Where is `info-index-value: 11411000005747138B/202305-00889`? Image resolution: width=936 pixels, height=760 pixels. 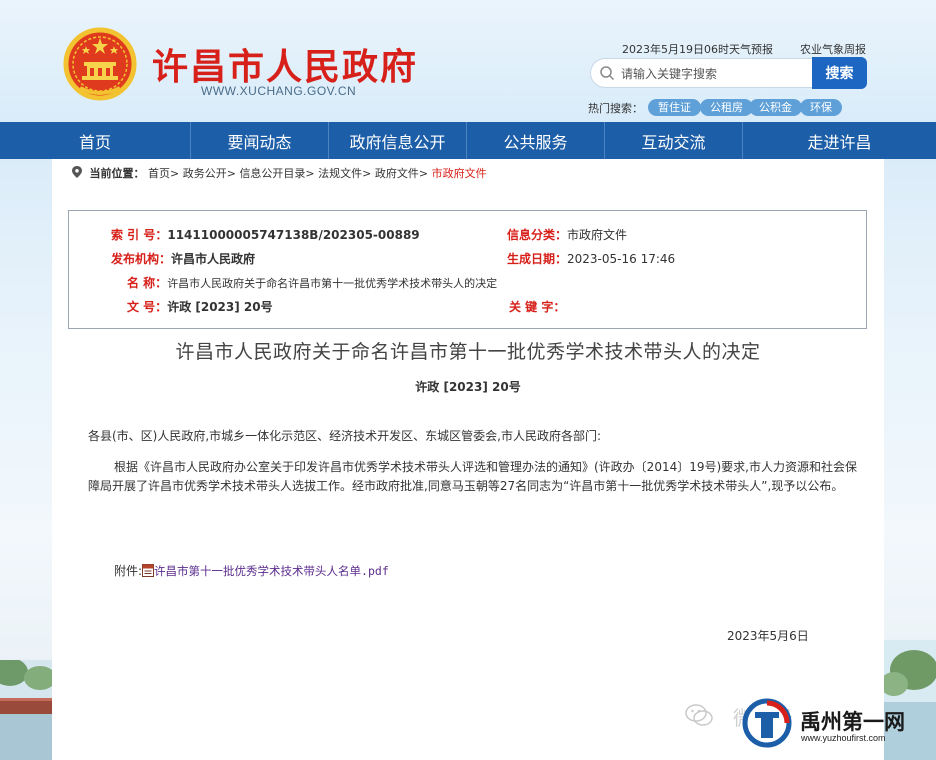
info-index-value: 11411000005747138B/202305-00889 is located at coordinates (293, 235).